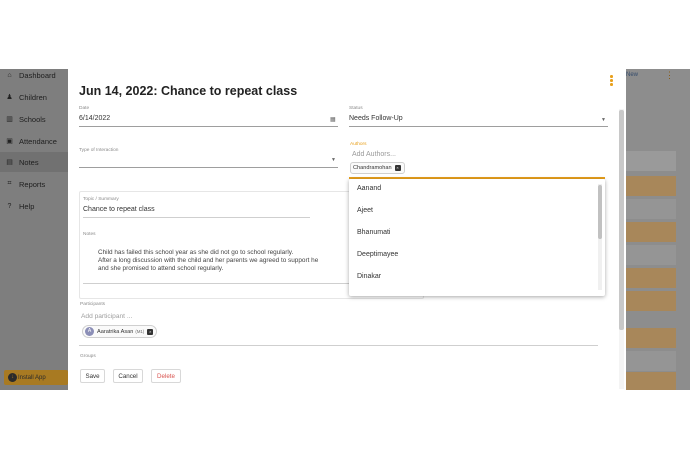 The width and height of the screenshot is (690, 460). What do you see at coordinates (216, 283) in the screenshot?
I see `notes-underline` at bounding box center [216, 283].